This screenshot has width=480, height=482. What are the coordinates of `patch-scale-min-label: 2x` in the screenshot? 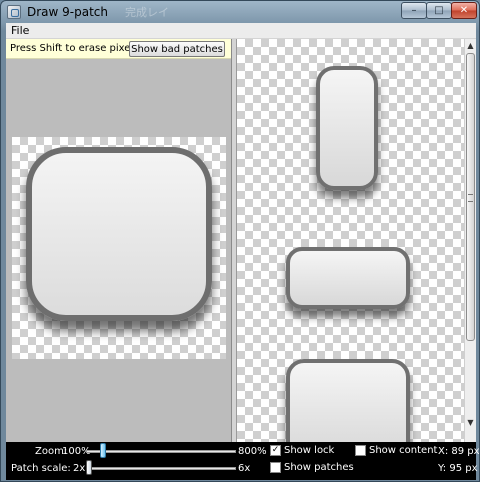 It's located at (79, 468).